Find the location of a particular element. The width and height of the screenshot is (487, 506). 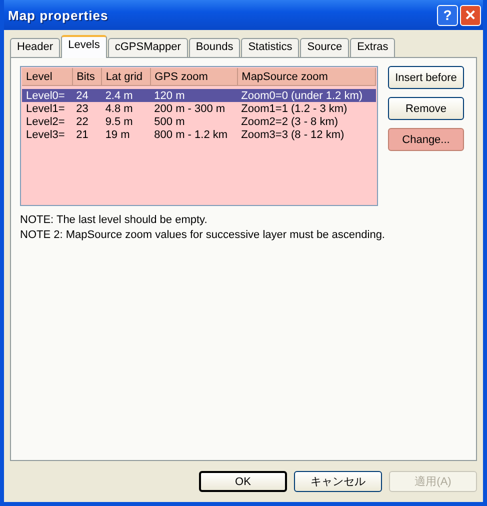

table-cell: Level1= is located at coordinates (47, 108).